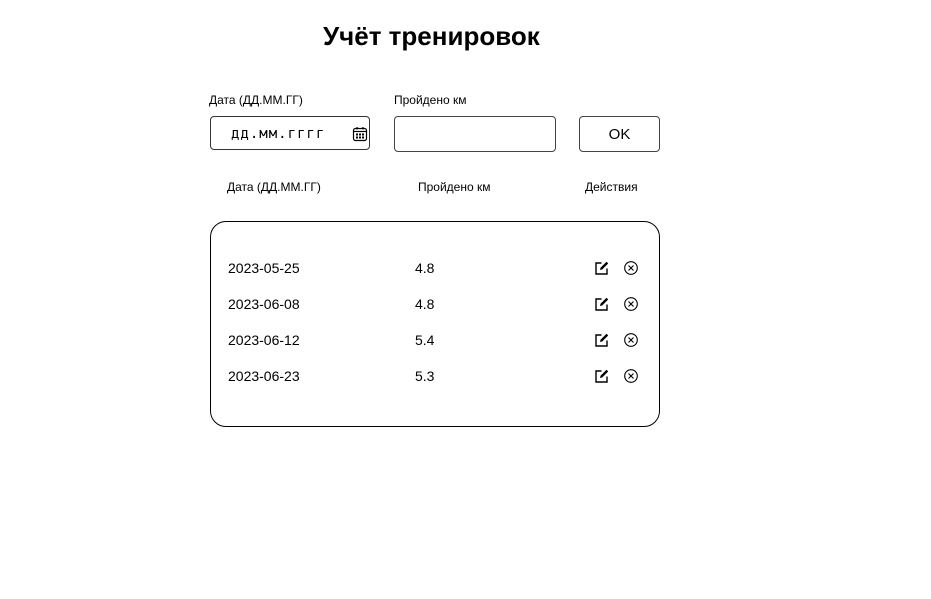 The image size is (931, 599). What do you see at coordinates (264, 304) in the screenshot?
I see `row-date: 2023-06-08` at bounding box center [264, 304].